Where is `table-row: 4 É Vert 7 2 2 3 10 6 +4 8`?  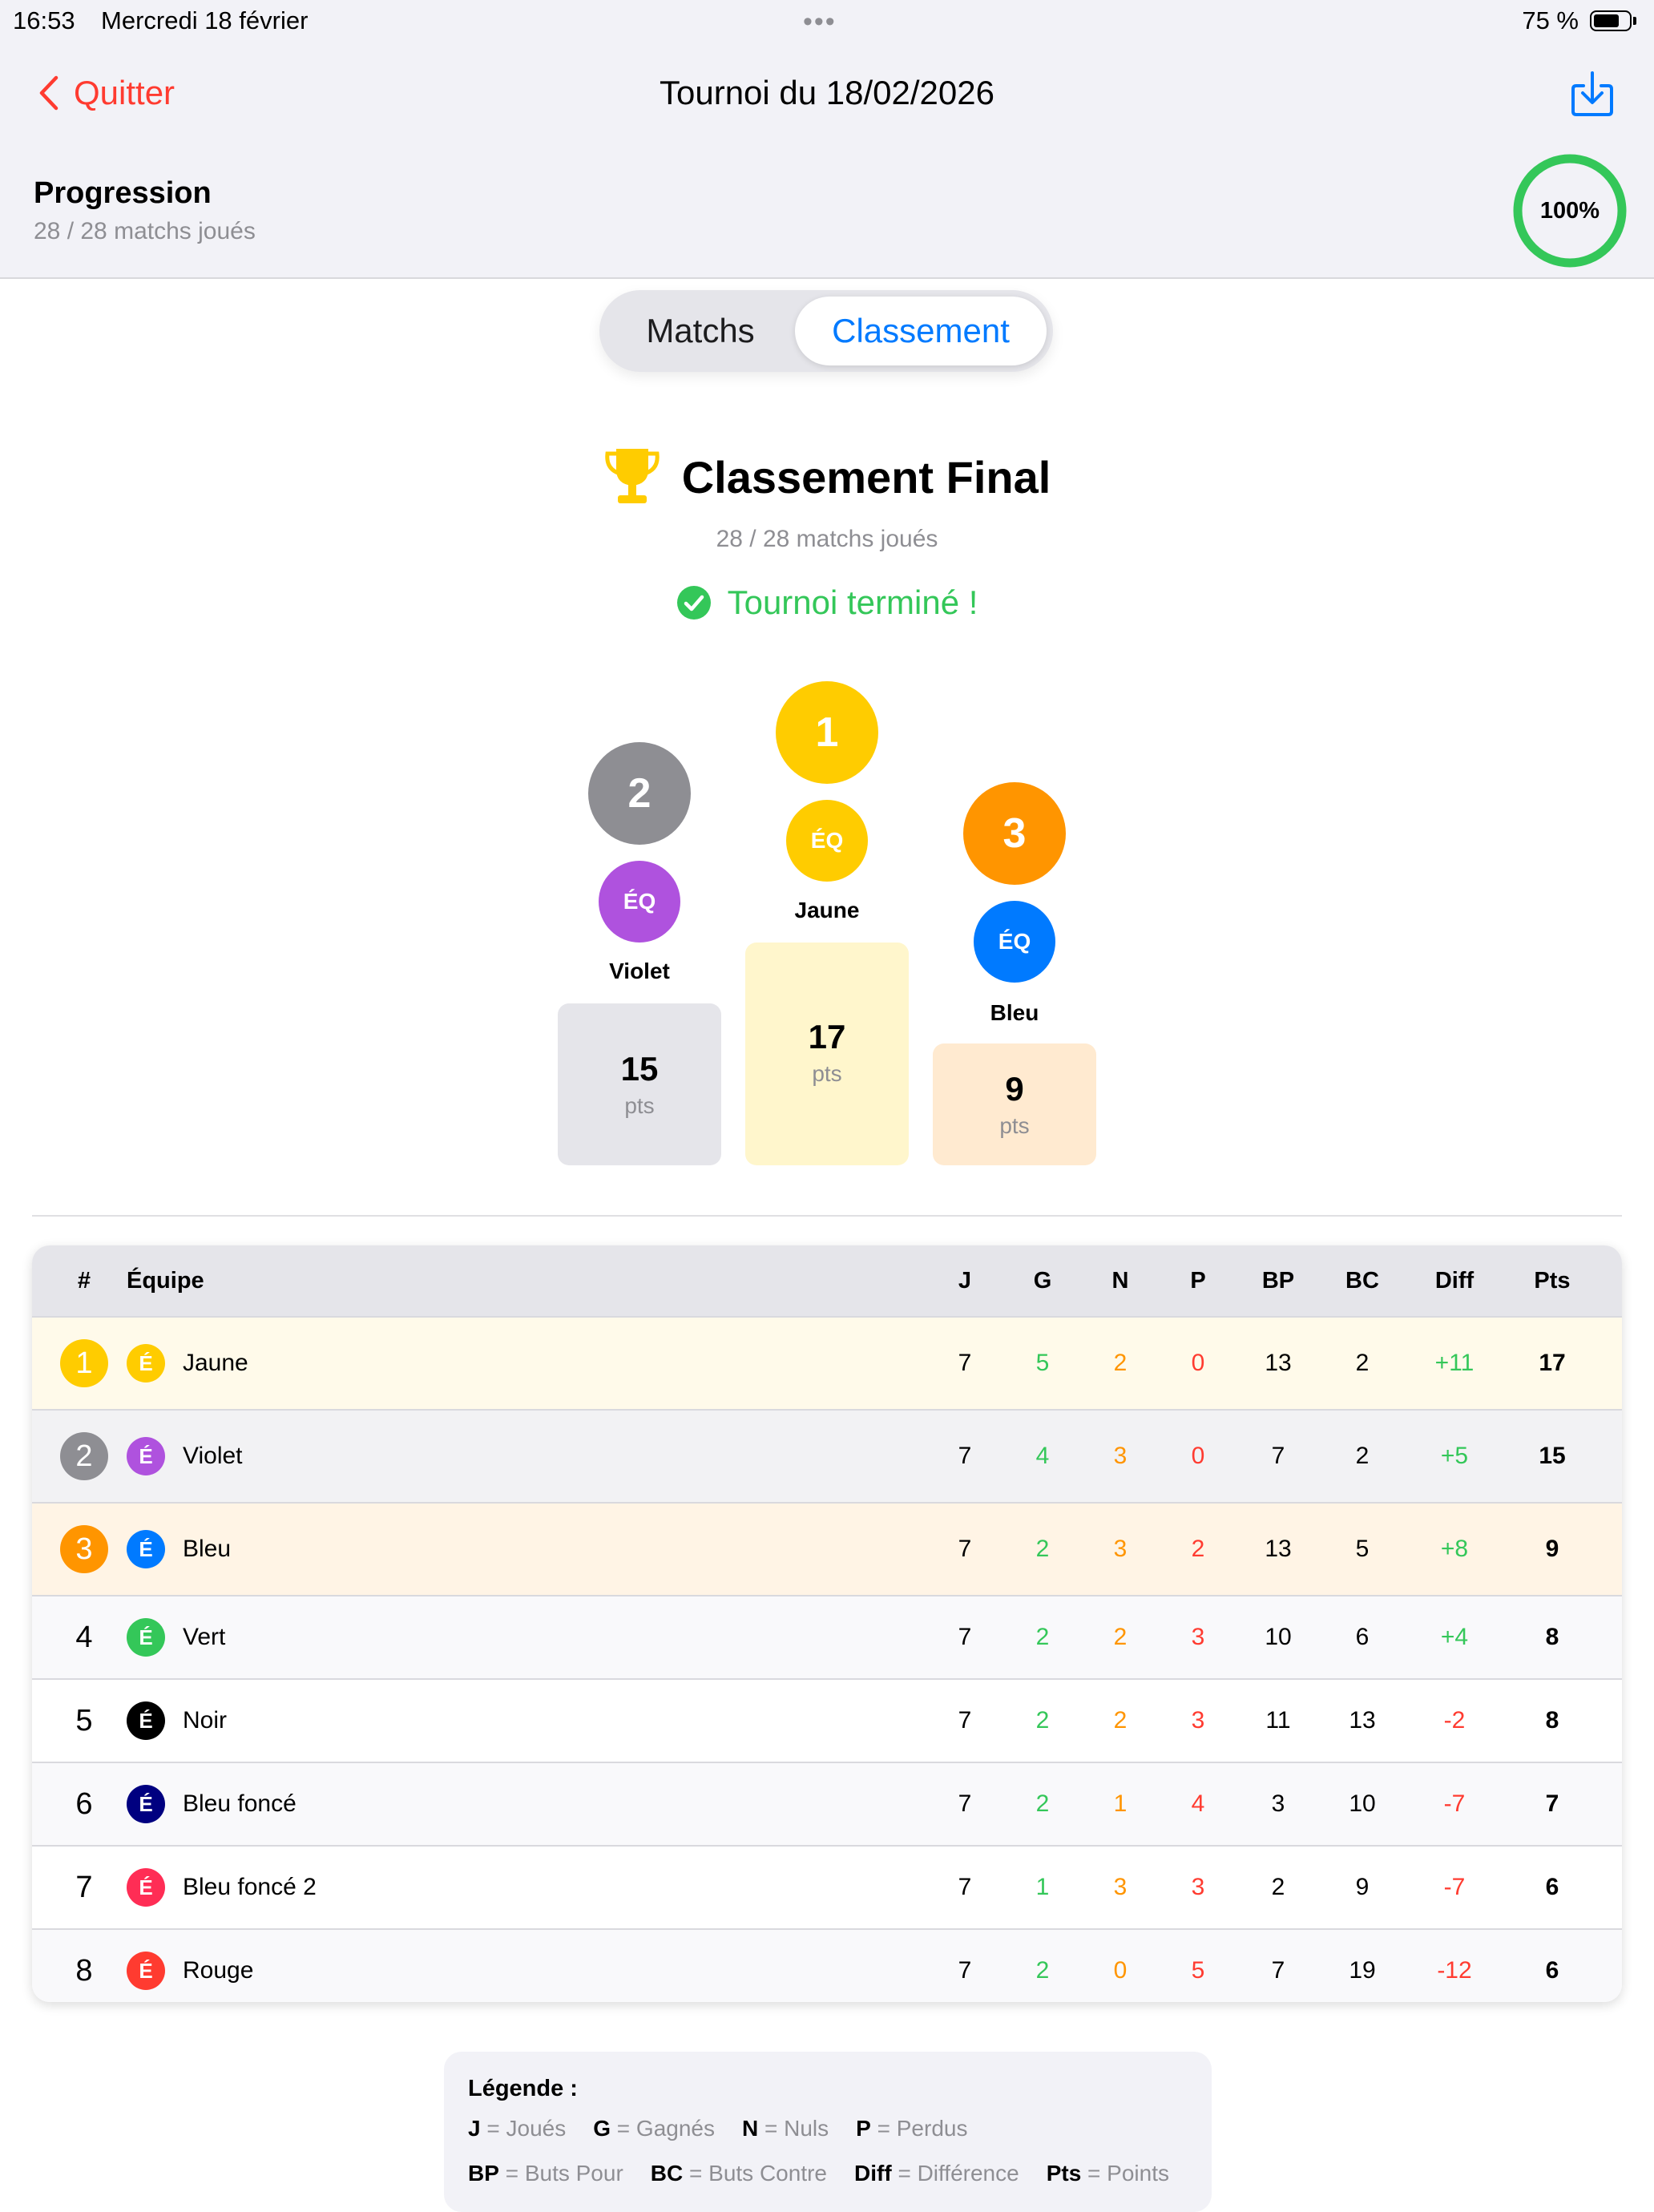
table-row: 4 É Vert 7 2 2 3 10 6 +4 8 is located at coordinates (827, 1636).